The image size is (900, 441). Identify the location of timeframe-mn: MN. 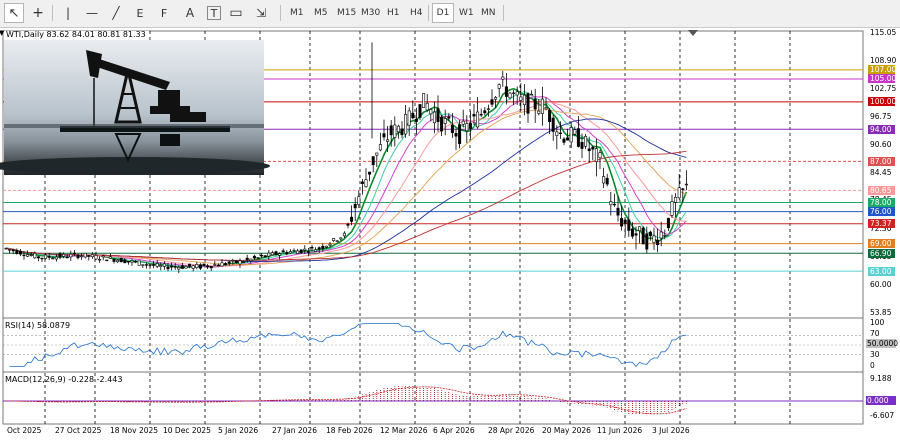
(488, 13).